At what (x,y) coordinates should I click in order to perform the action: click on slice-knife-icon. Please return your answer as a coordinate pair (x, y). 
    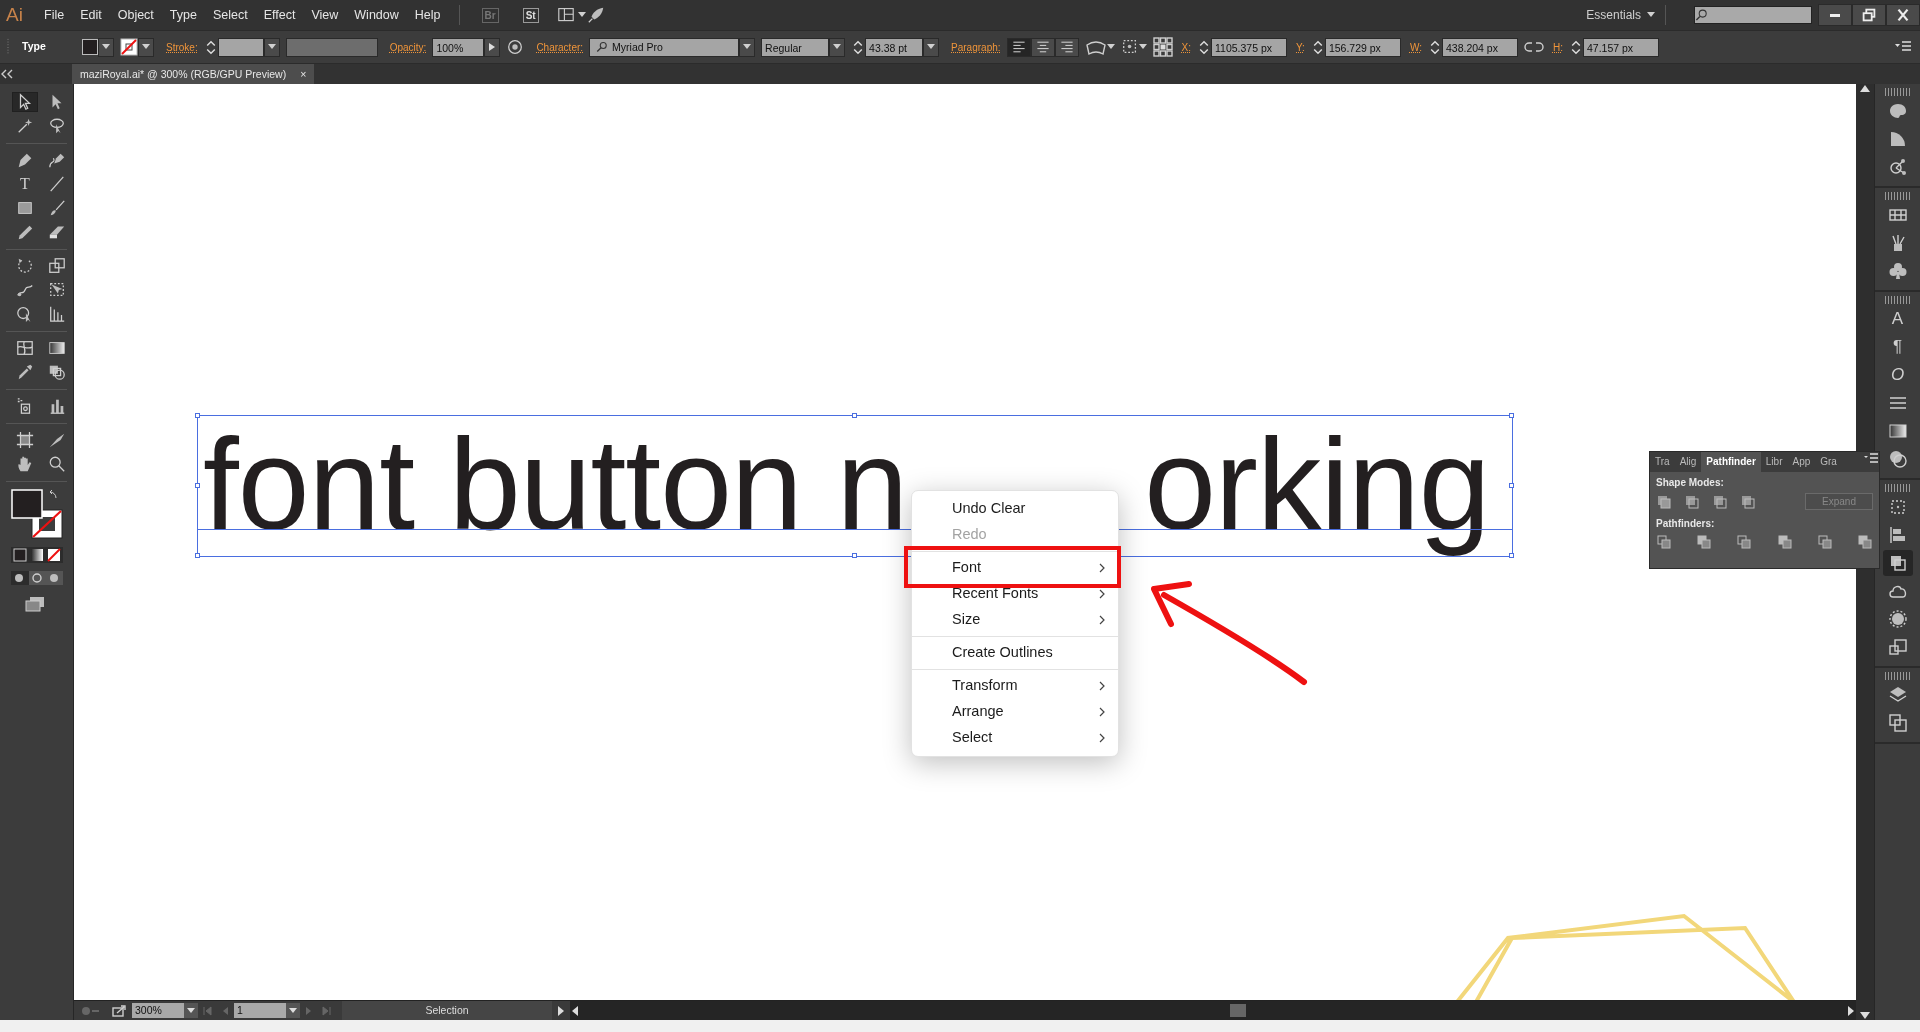
    Looking at the image, I should click on (57, 440).